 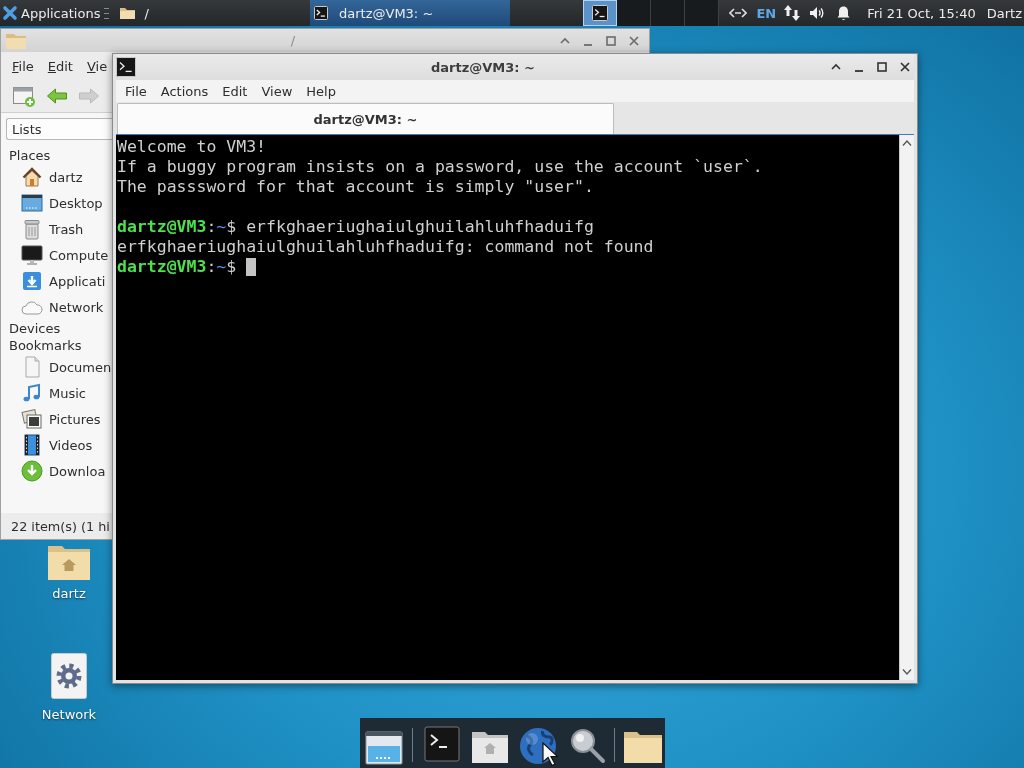 I want to click on film-strip-icon, so click(x=32, y=445).